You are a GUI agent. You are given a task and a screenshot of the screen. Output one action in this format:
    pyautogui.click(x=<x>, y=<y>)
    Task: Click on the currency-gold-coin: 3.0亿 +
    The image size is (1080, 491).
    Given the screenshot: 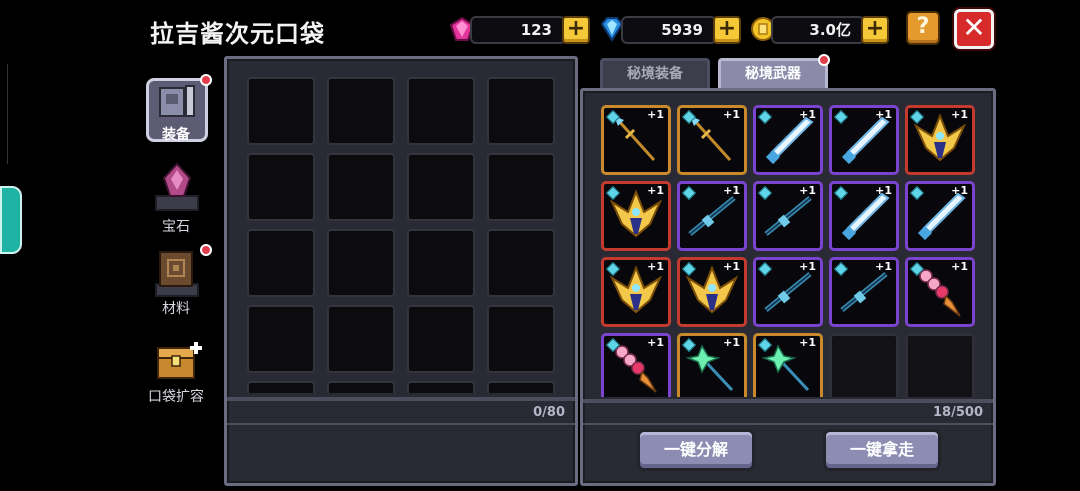 What is the action you would take?
    pyautogui.click(x=822, y=30)
    